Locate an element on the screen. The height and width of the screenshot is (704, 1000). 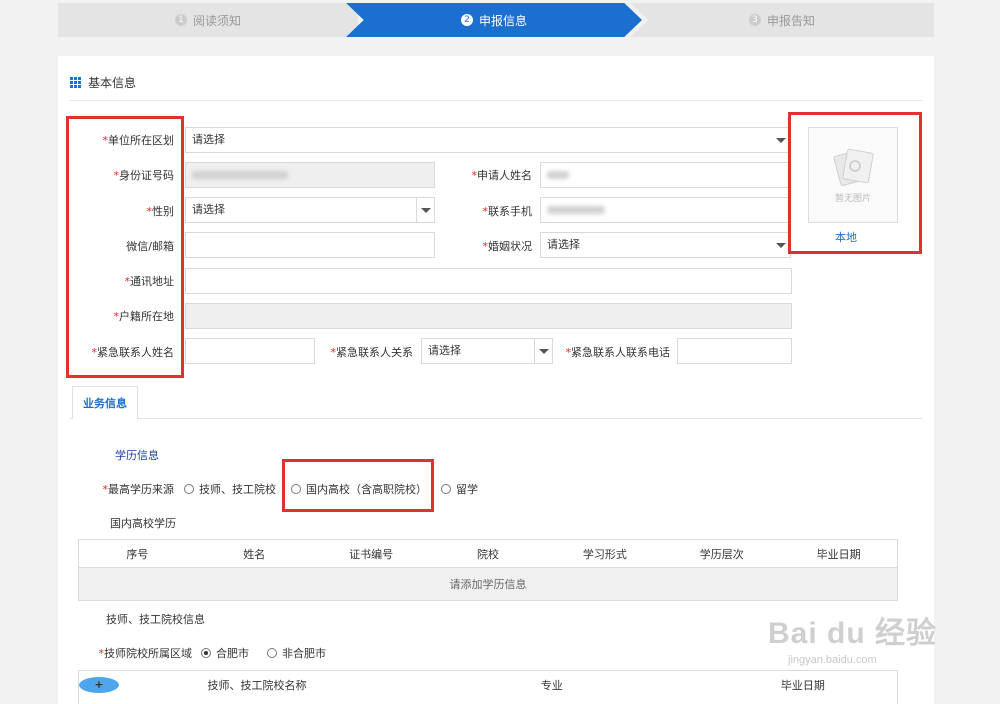
progress-steps: 1 阅读须知 3 申报告知 2 申报信息 is located at coordinates (496, 20).